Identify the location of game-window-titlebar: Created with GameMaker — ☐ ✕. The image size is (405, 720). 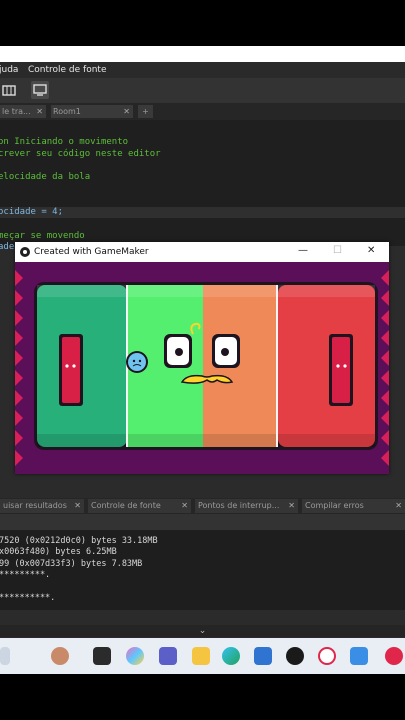
(202, 252).